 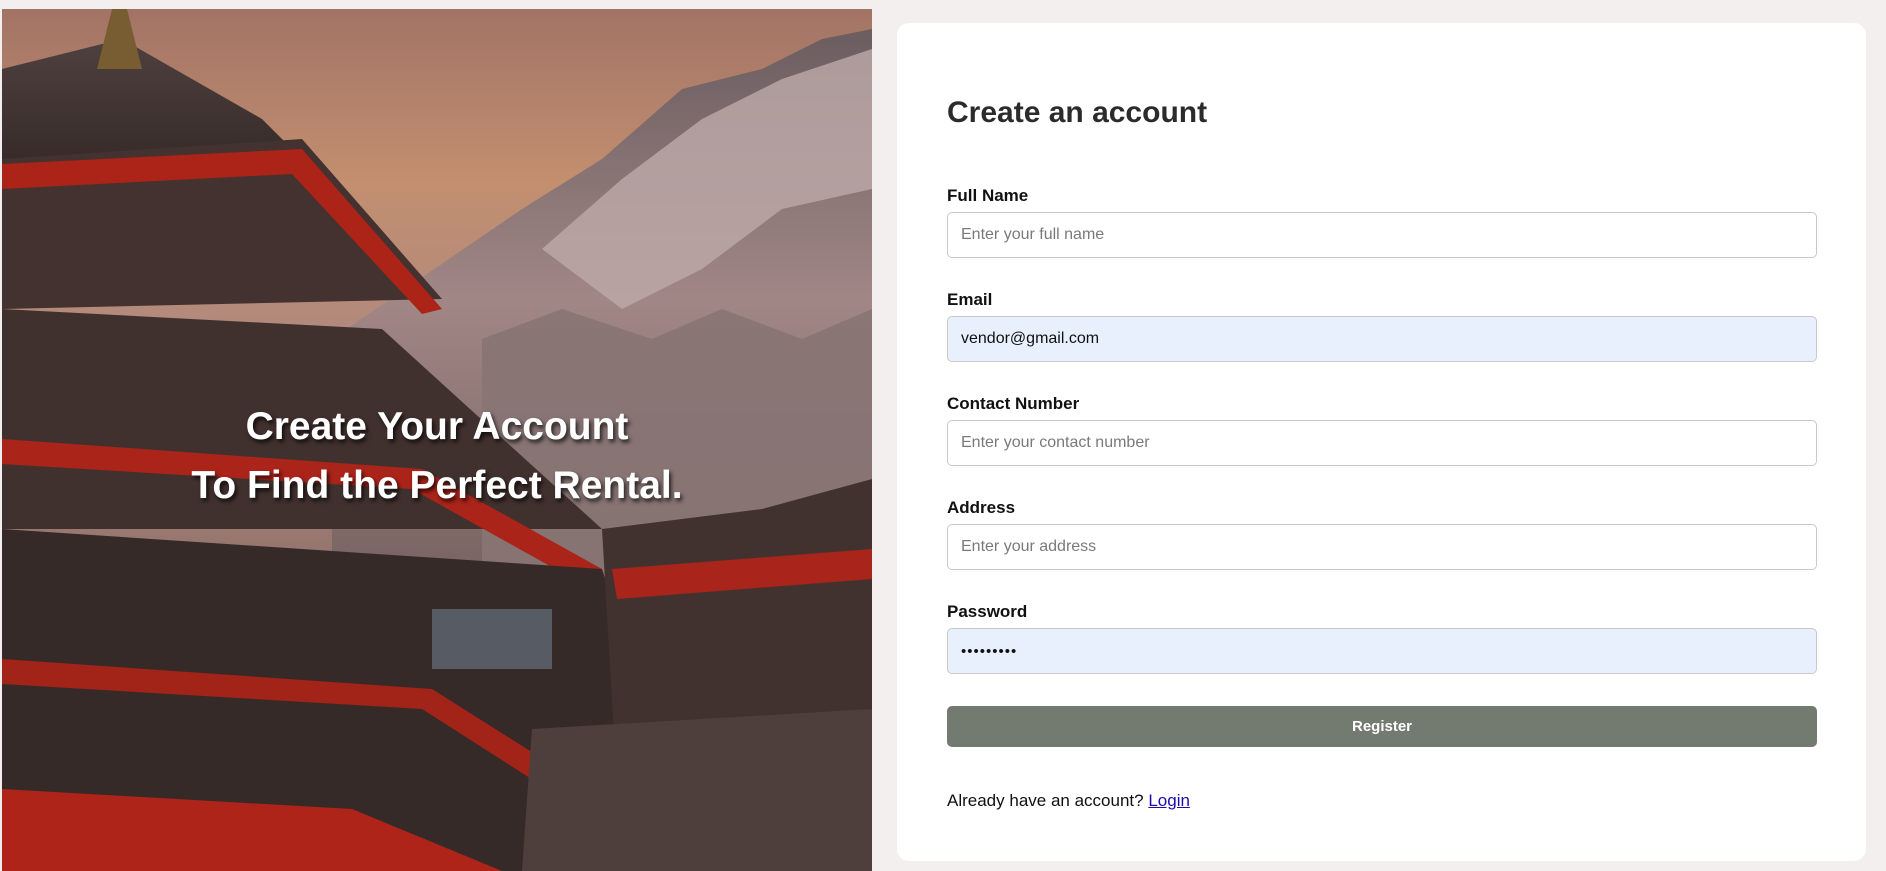 I want to click on form-title: Create an account, so click(x=1077, y=112).